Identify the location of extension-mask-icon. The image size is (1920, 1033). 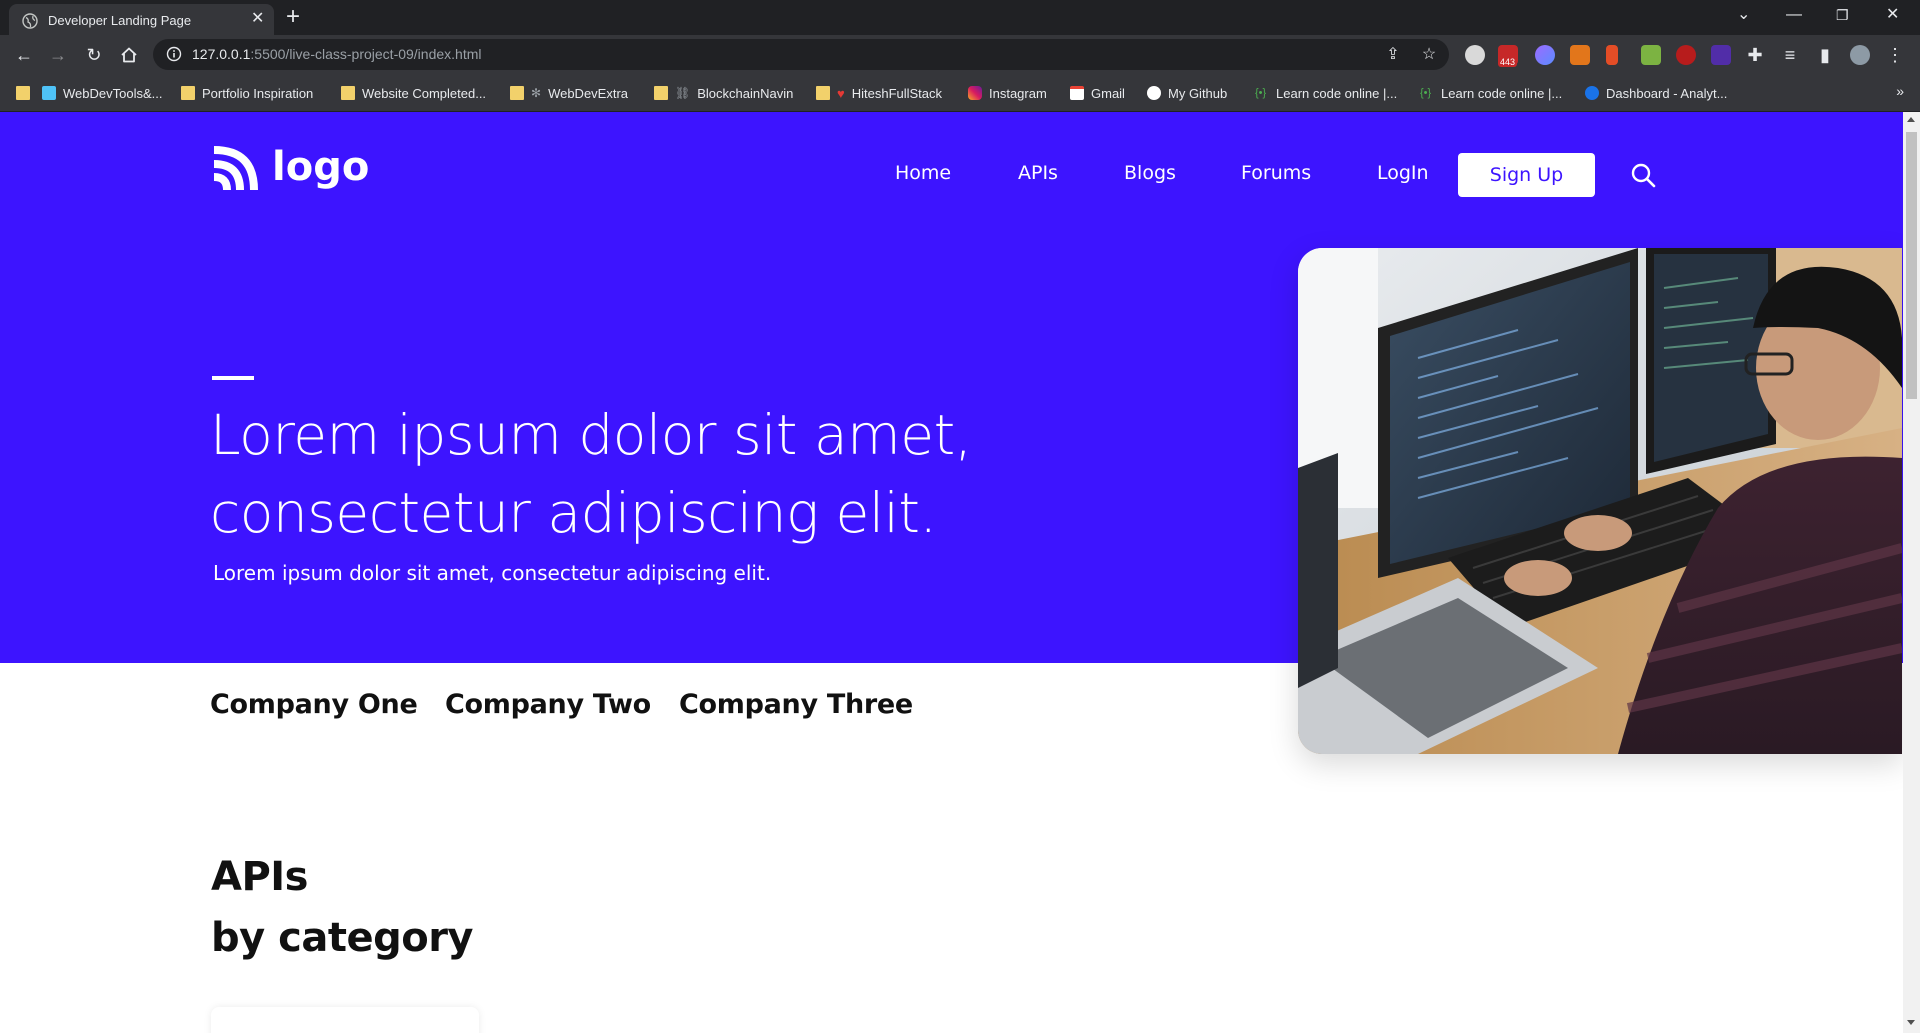
(1475, 55).